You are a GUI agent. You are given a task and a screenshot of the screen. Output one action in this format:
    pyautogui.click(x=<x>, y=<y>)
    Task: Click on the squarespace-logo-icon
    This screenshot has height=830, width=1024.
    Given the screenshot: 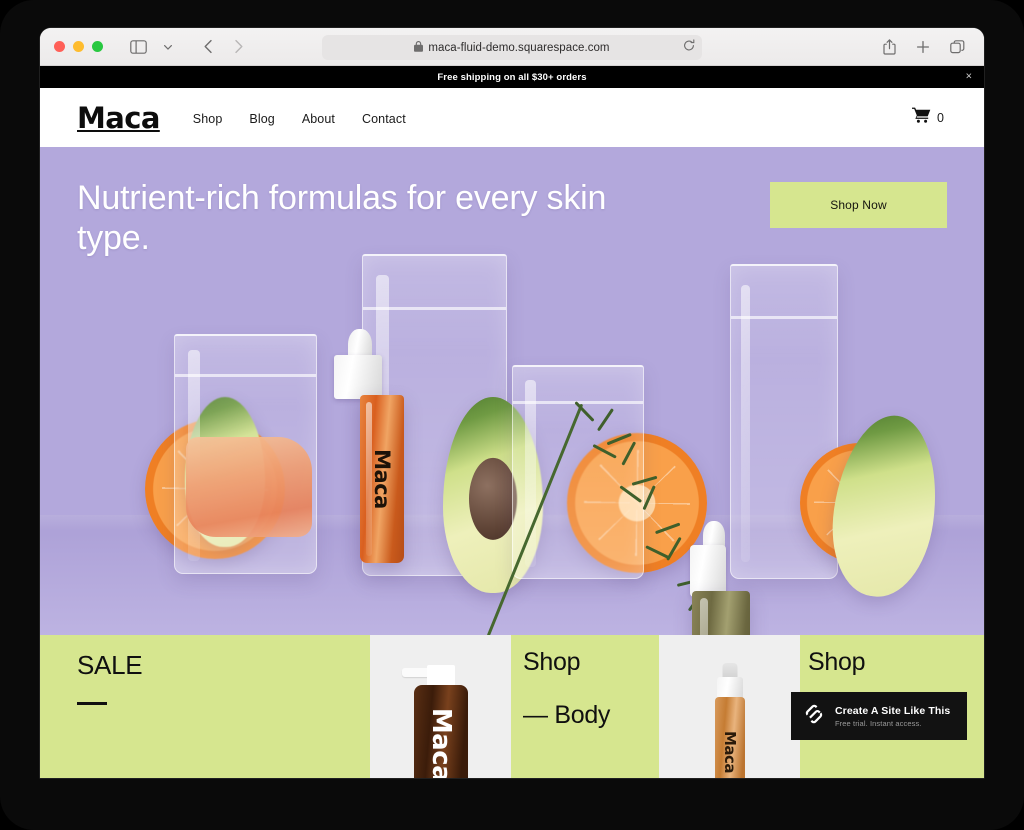 What is the action you would take?
    pyautogui.click(x=814, y=716)
    